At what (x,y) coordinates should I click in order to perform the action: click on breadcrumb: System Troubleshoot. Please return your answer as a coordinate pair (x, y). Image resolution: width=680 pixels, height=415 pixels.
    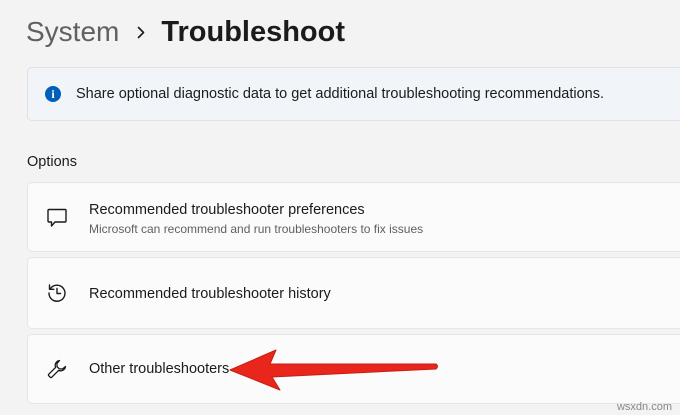
    Looking at the image, I should click on (185, 32).